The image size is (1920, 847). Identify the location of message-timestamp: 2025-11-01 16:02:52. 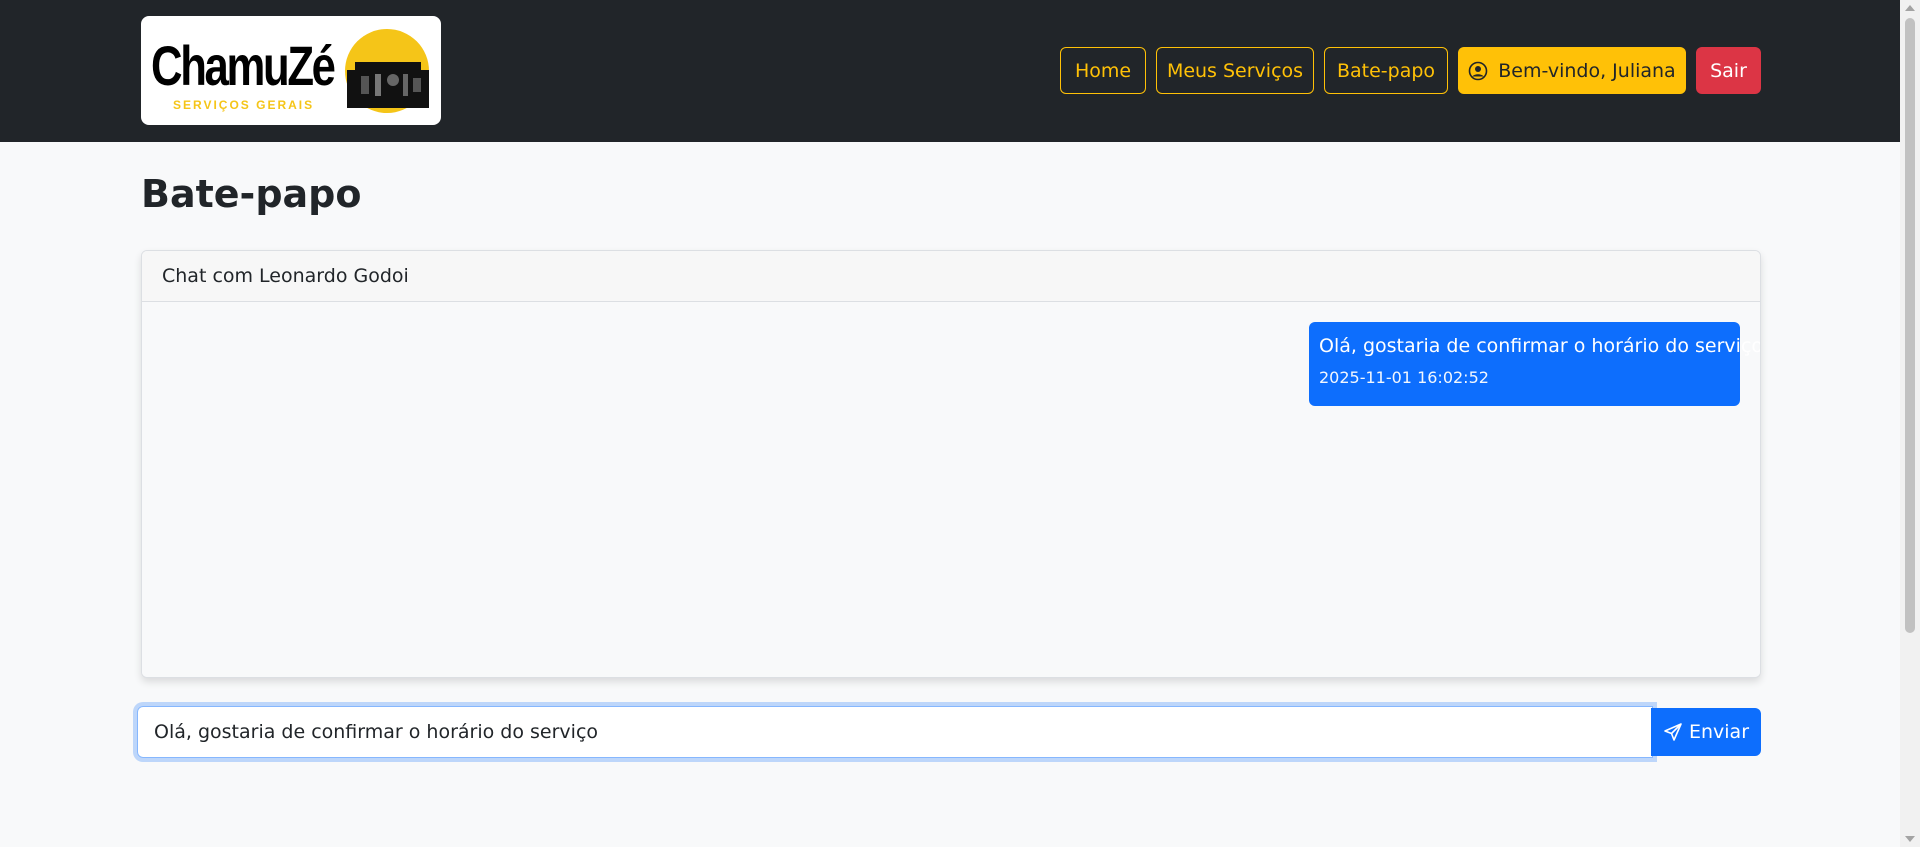
(1404, 377).